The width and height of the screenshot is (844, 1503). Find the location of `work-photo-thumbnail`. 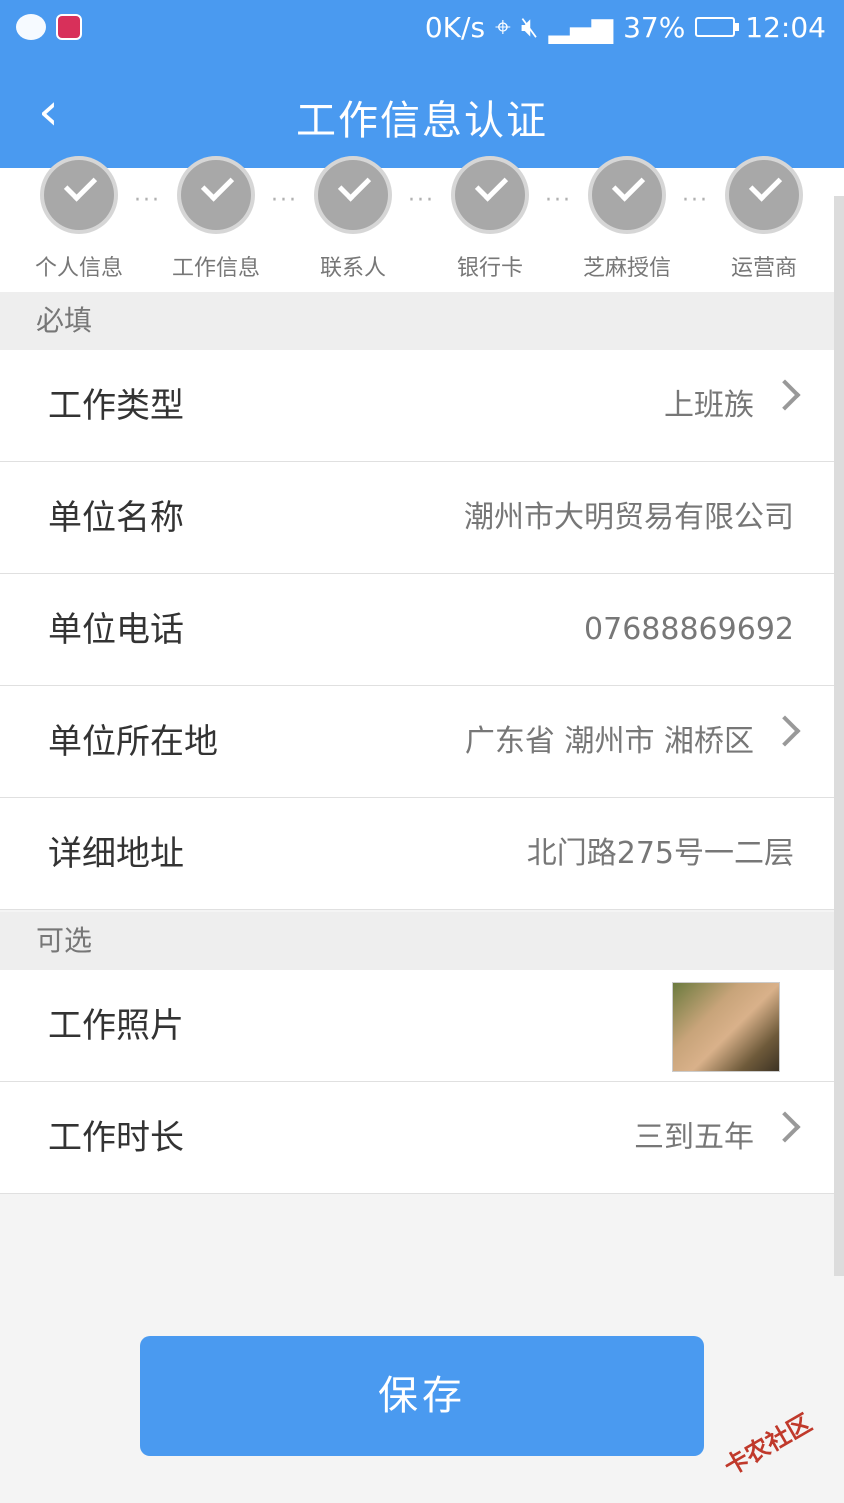

work-photo-thumbnail is located at coordinates (726, 1027).